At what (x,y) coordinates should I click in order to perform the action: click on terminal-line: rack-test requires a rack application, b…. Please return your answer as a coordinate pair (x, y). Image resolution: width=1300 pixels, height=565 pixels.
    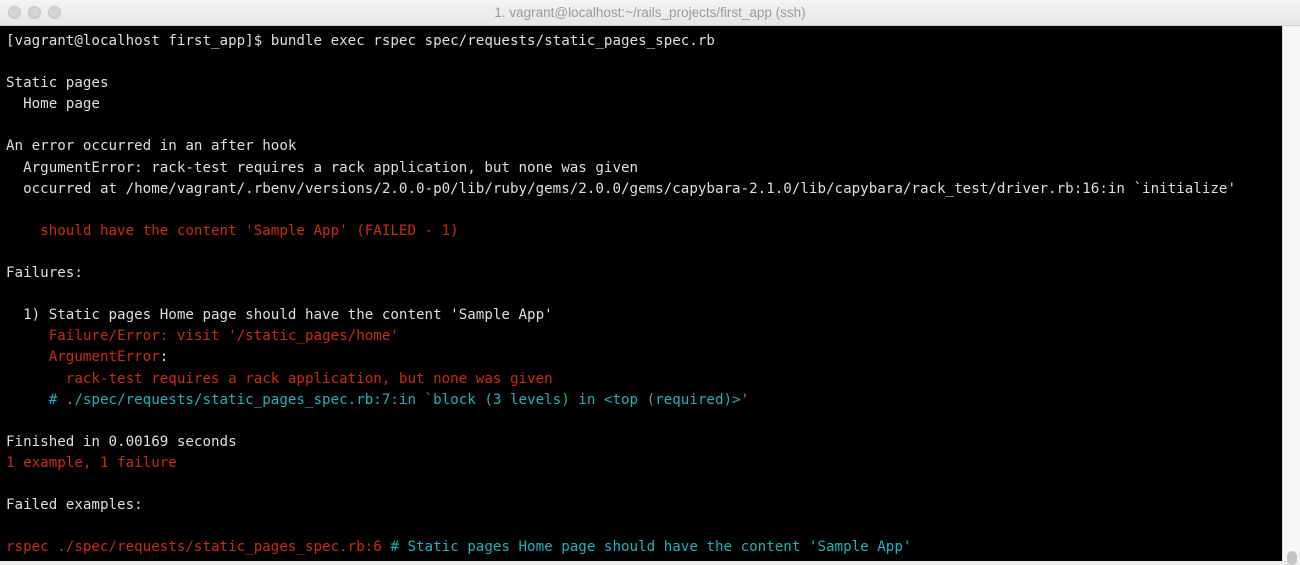
    Looking at the image, I should click on (621, 379).